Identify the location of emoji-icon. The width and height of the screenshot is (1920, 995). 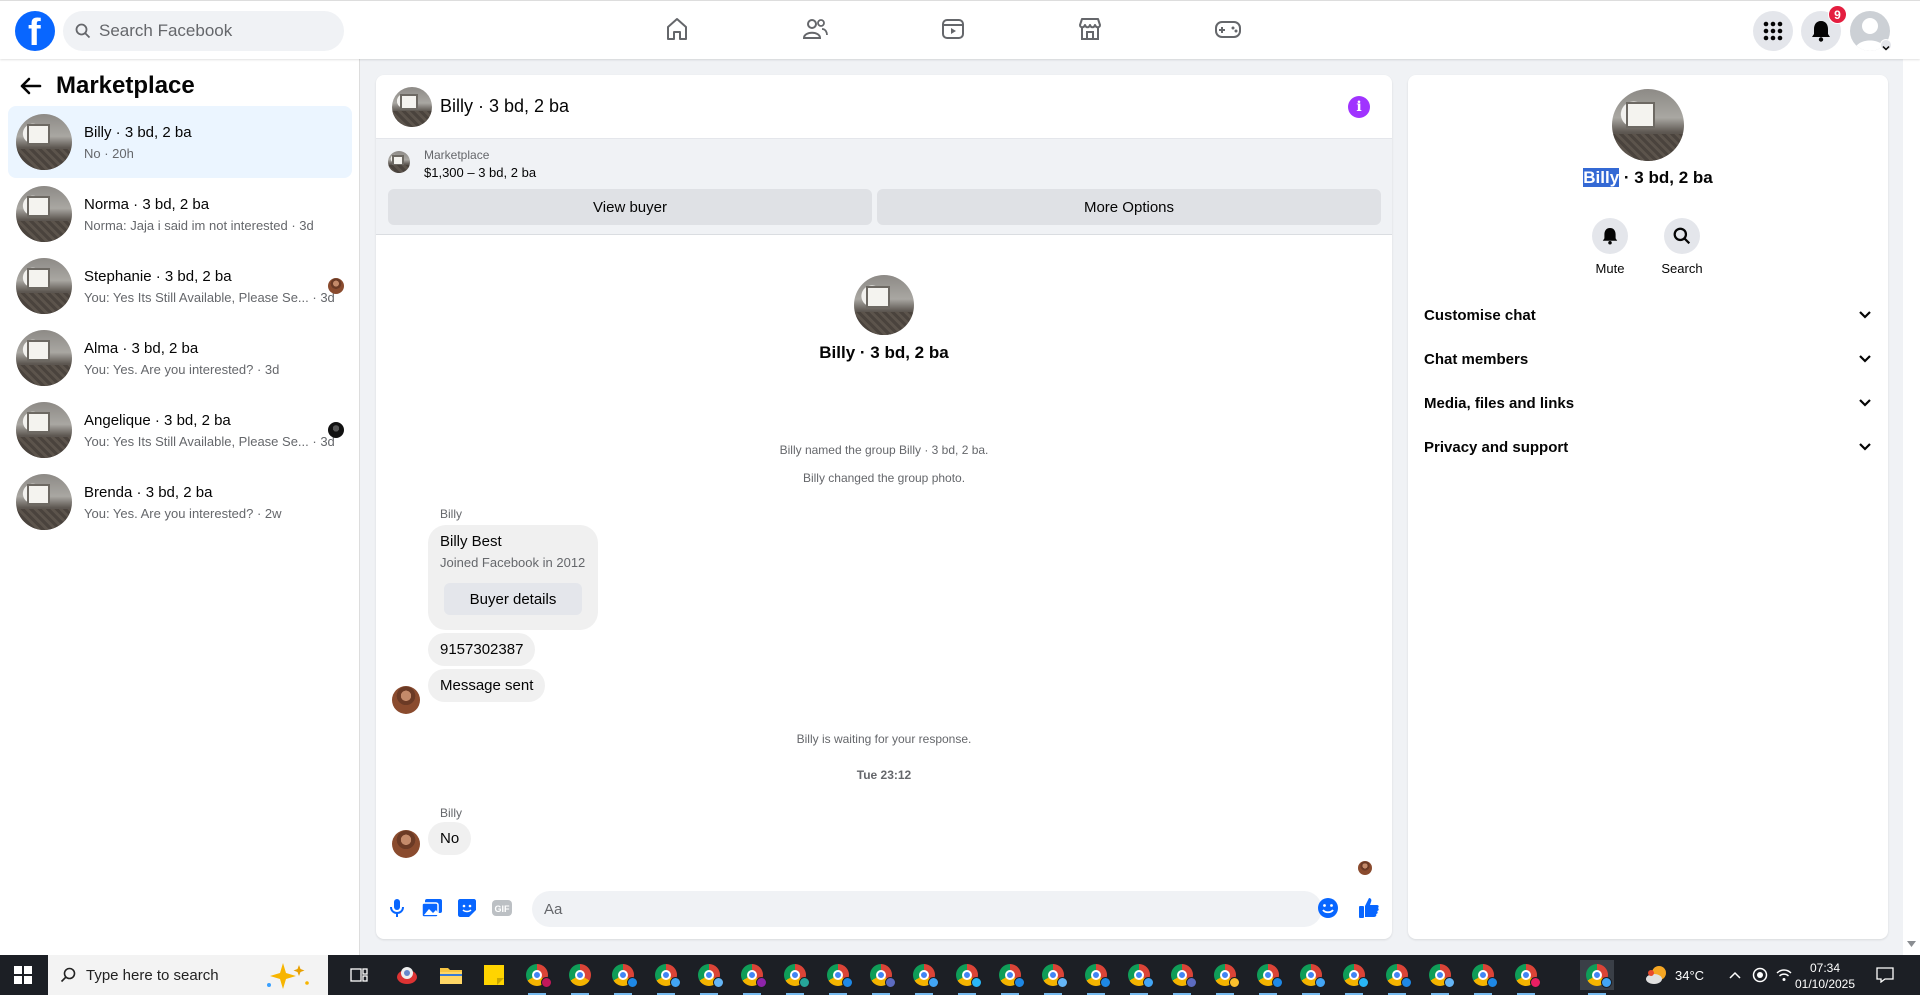
(1328, 908).